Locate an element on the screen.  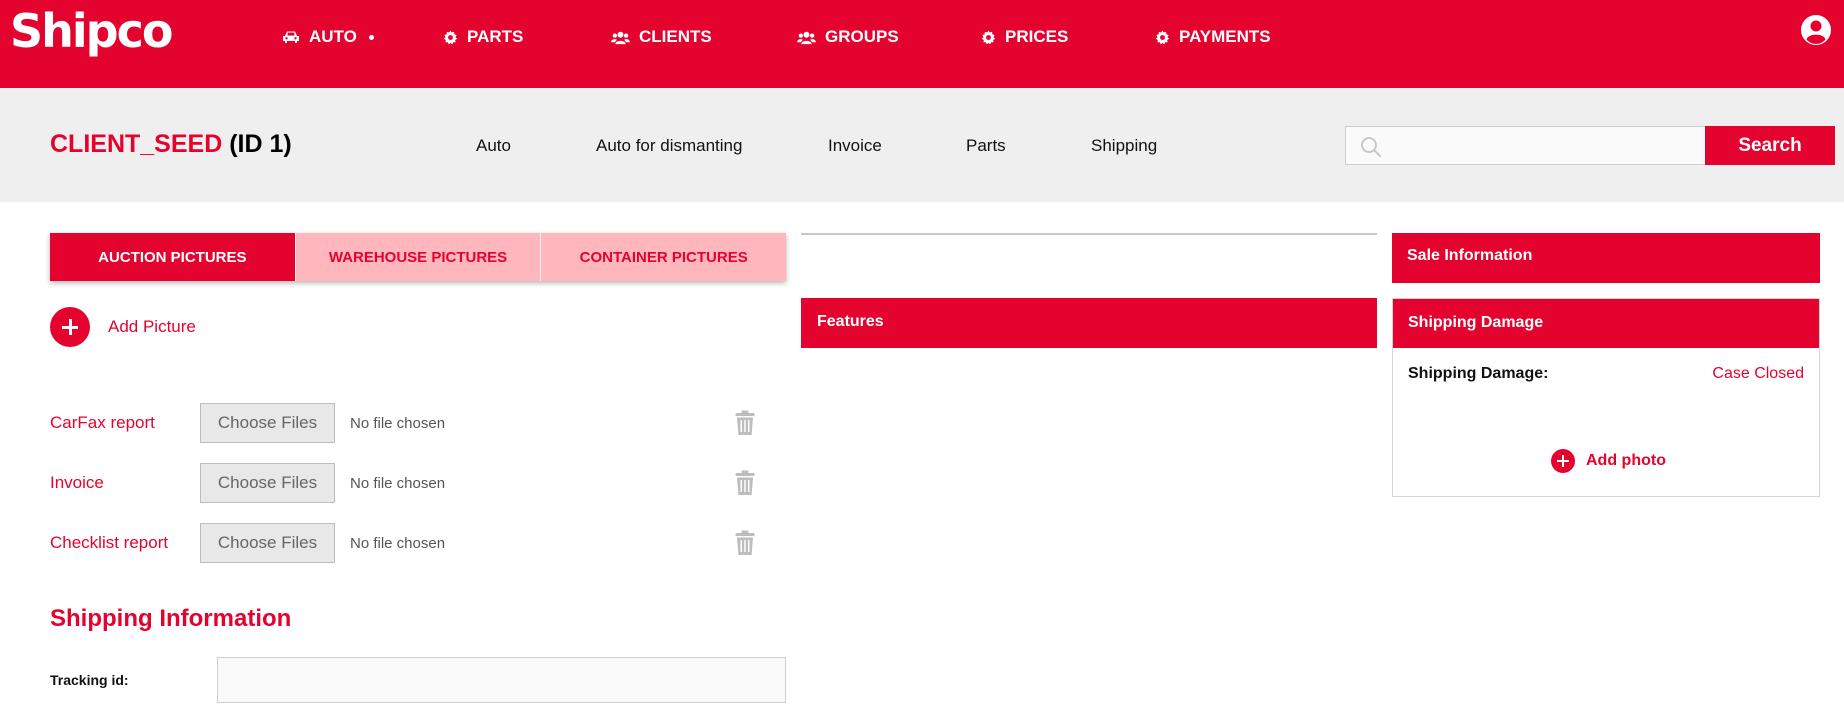
user-account-icon is located at coordinates (1816, 32).